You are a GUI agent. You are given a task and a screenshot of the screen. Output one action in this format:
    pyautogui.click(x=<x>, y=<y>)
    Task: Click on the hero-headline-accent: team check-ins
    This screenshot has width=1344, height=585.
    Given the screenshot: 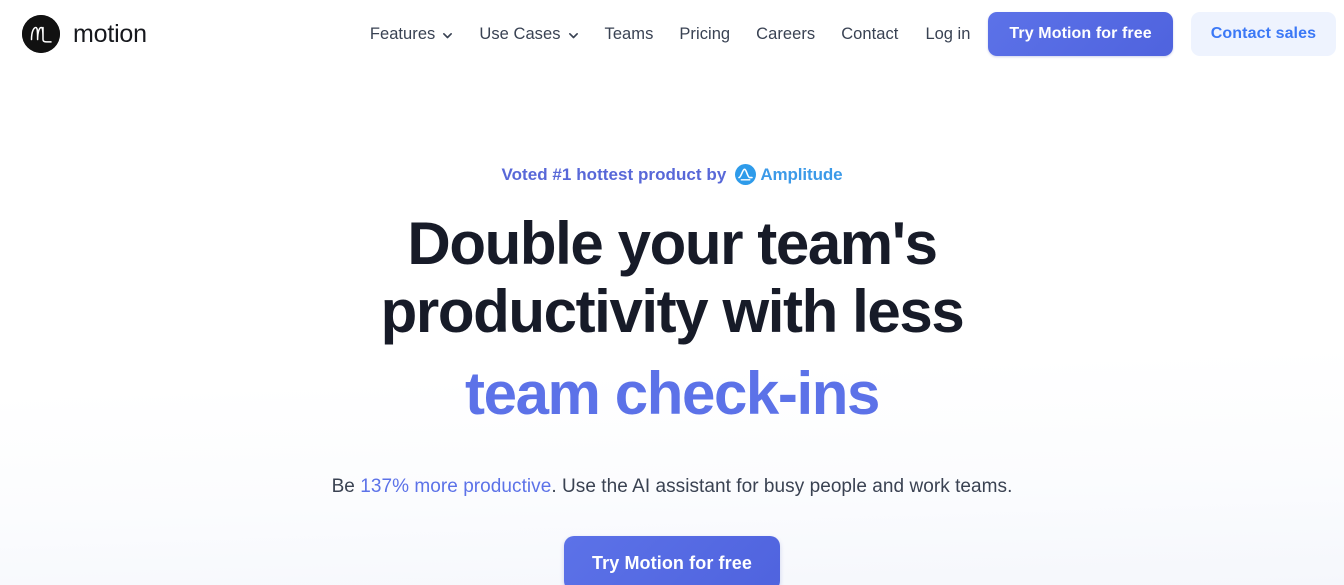 What is the action you would take?
    pyautogui.click(x=672, y=393)
    